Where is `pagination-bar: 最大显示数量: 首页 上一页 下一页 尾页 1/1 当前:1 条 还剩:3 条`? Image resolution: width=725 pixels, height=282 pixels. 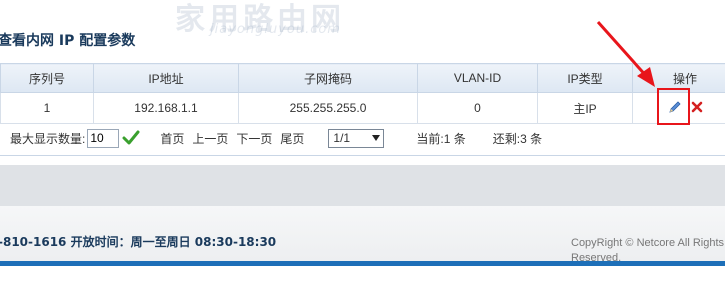
pagination-bar: 最大显示数量: 首页 上一页 下一页 尾页 1/1 当前:1 条 还剩:3 条 is located at coordinates (362, 138).